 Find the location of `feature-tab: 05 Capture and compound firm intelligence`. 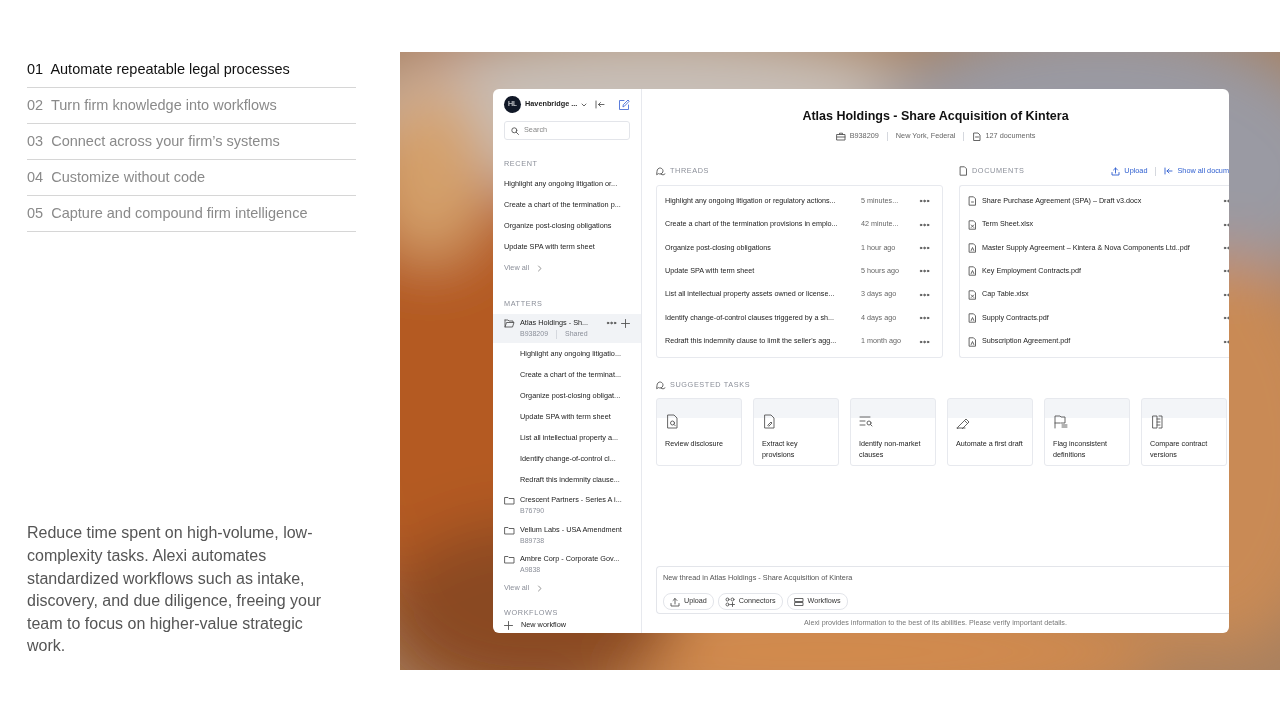

feature-tab: 05 Capture and compound firm intelligence is located at coordinates (191, 214).